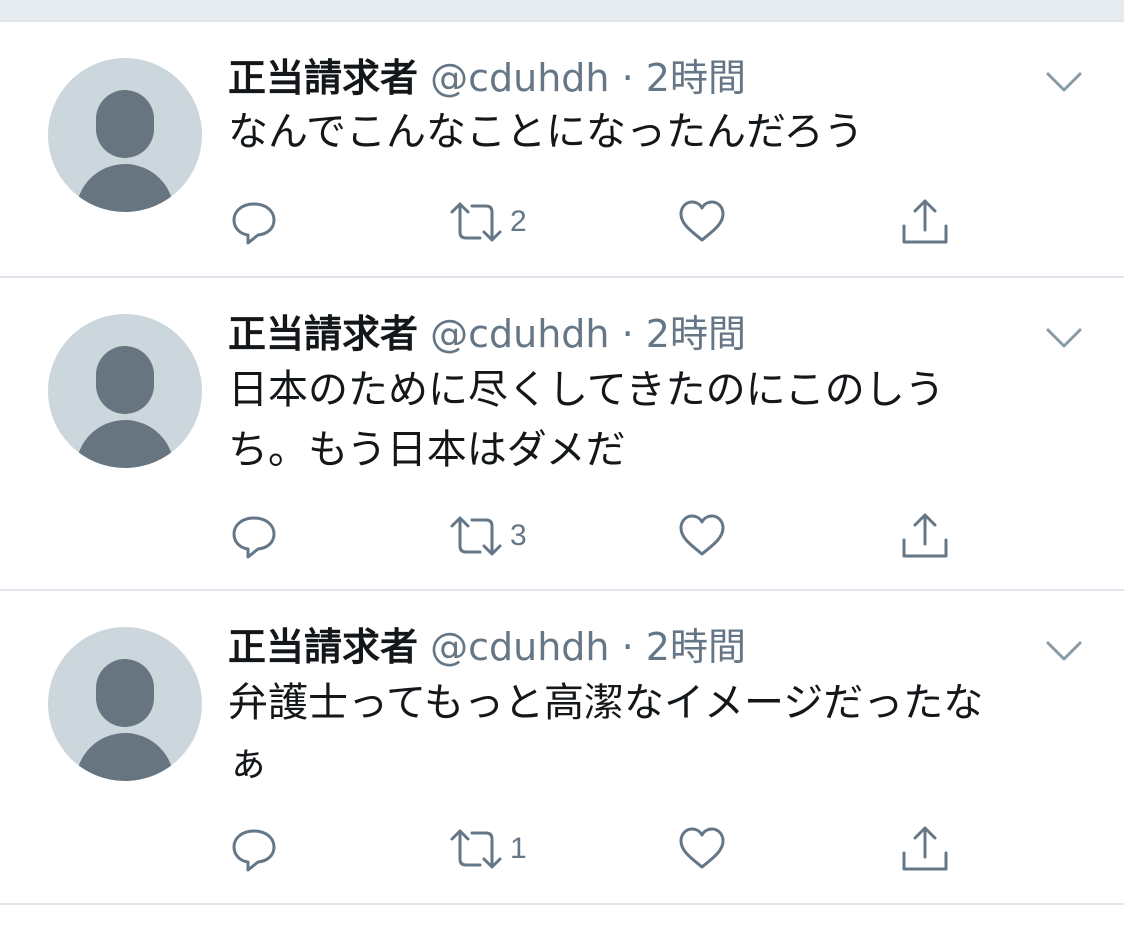 This screenshot has width=1124, height=941. I want to click on action-bar: 3, so click(562, 536).